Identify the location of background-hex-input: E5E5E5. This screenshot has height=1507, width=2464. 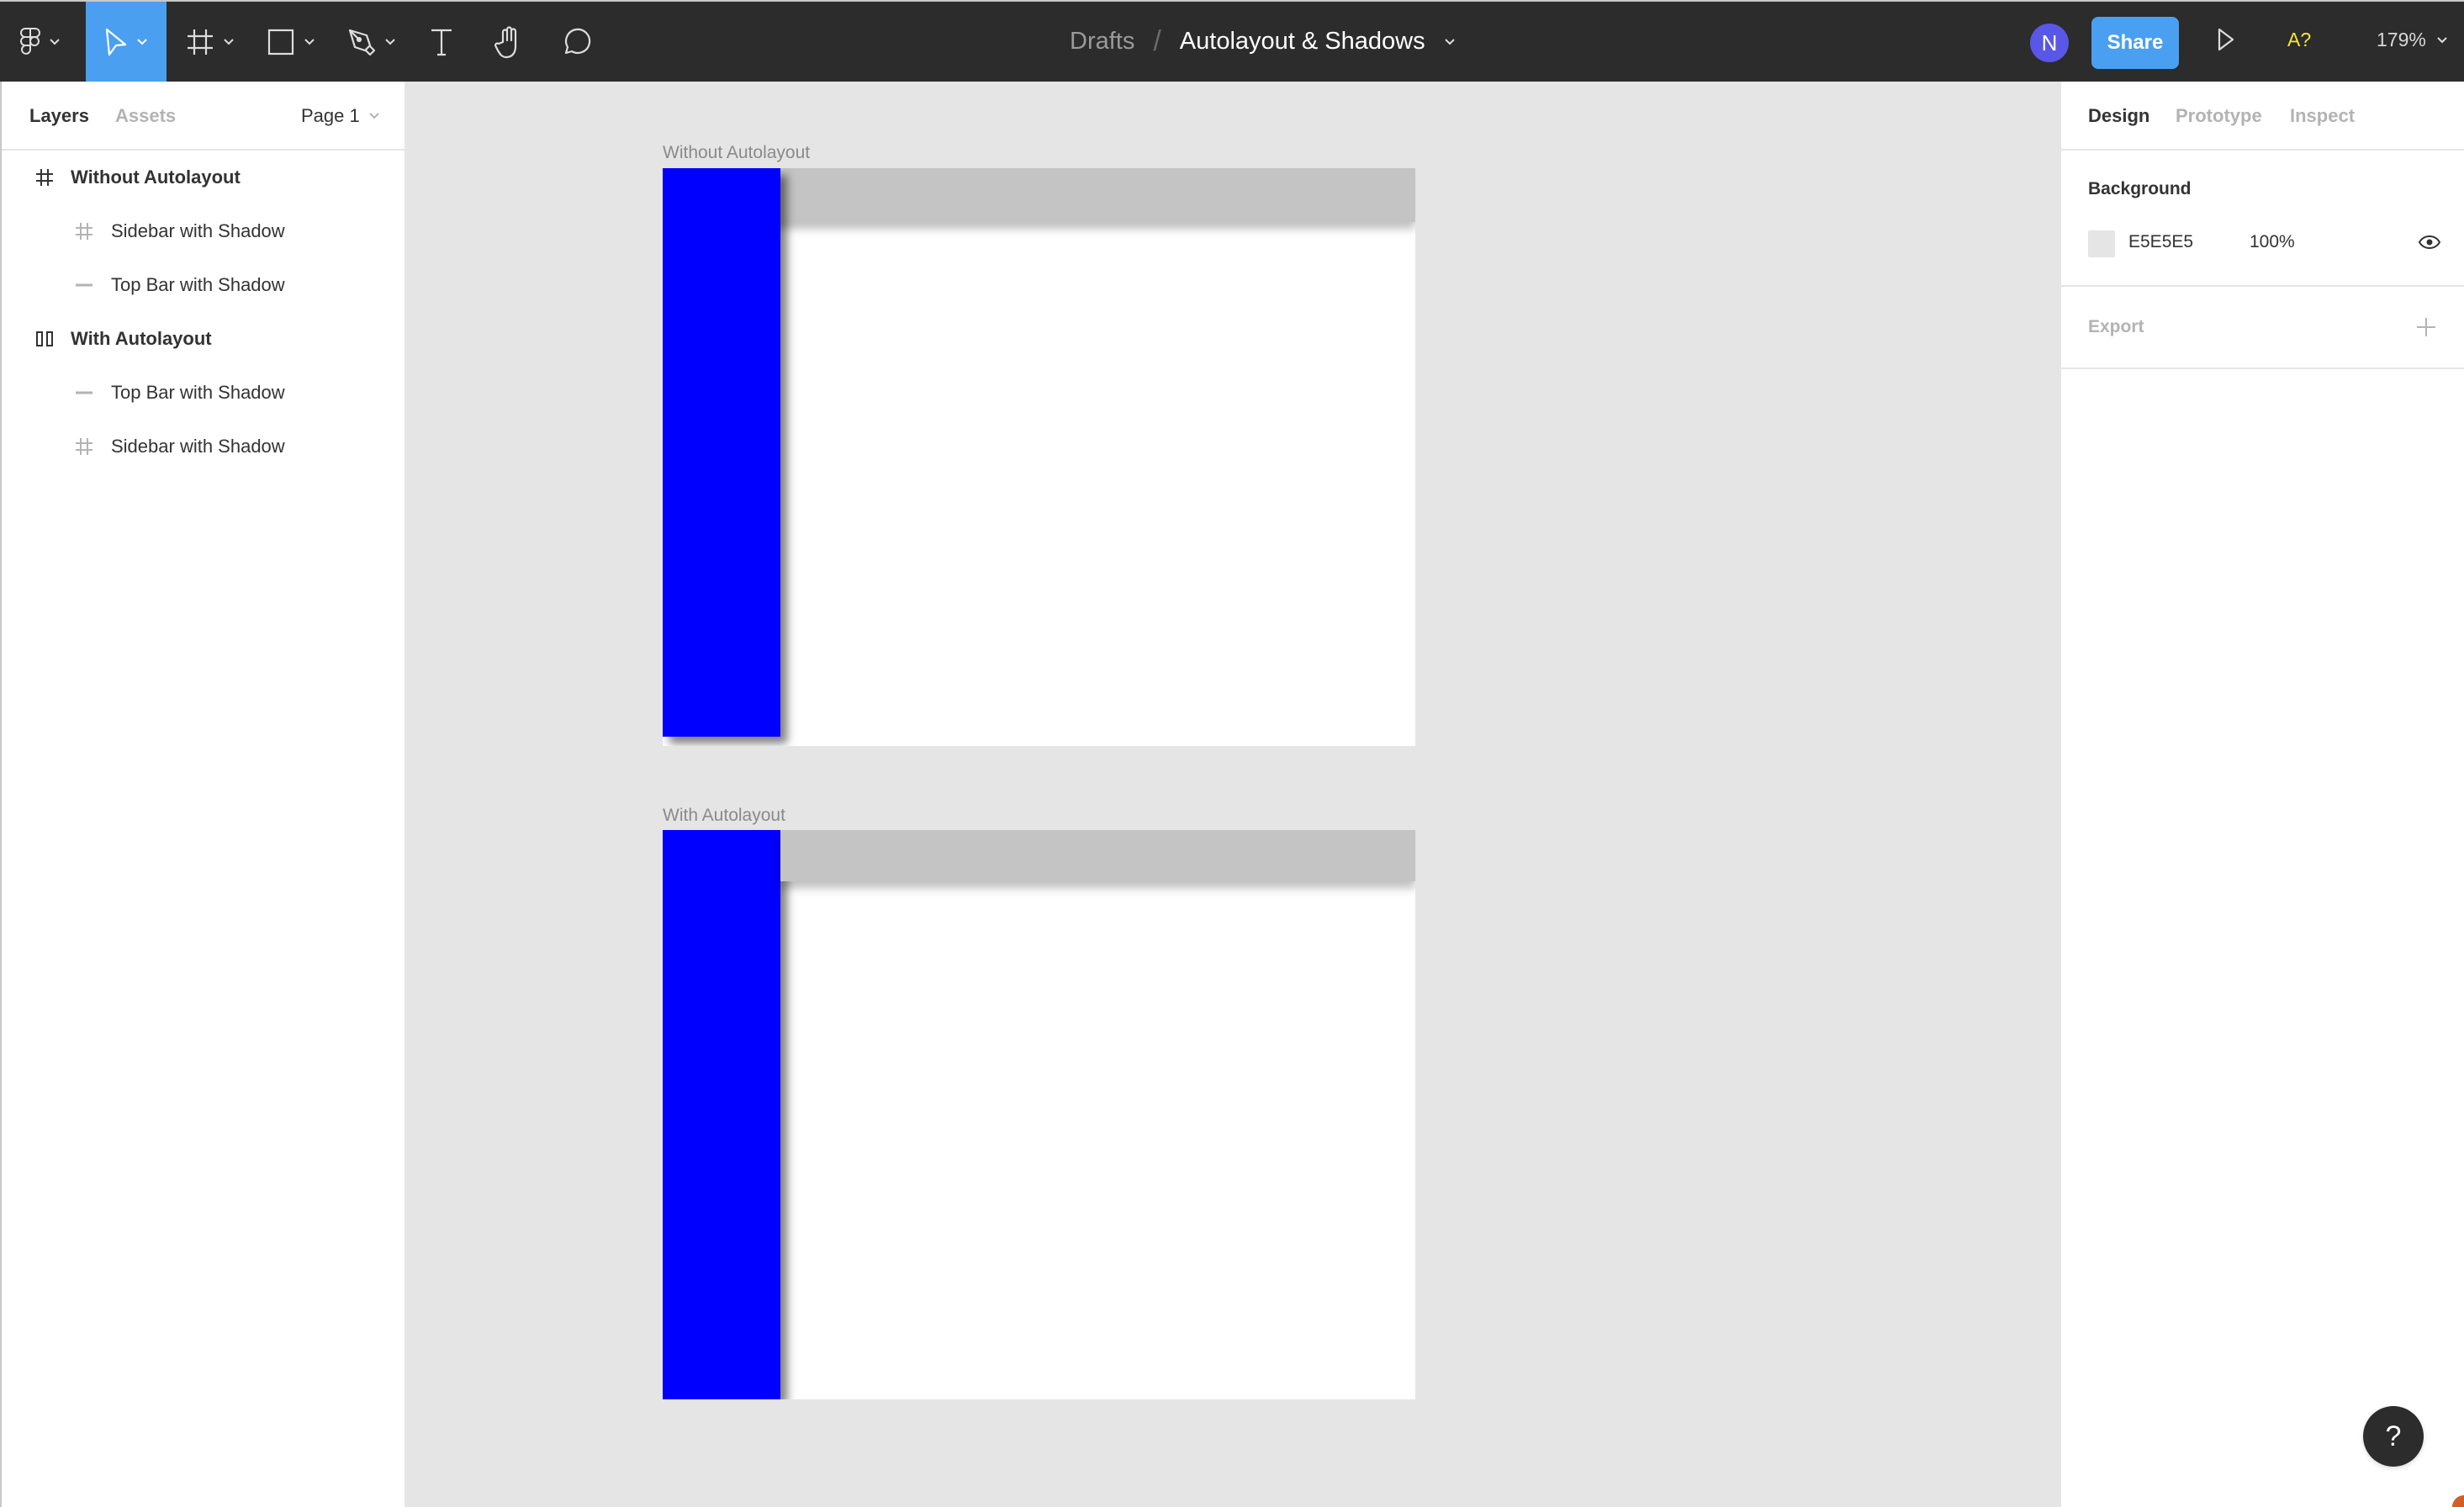
(2160, 242).